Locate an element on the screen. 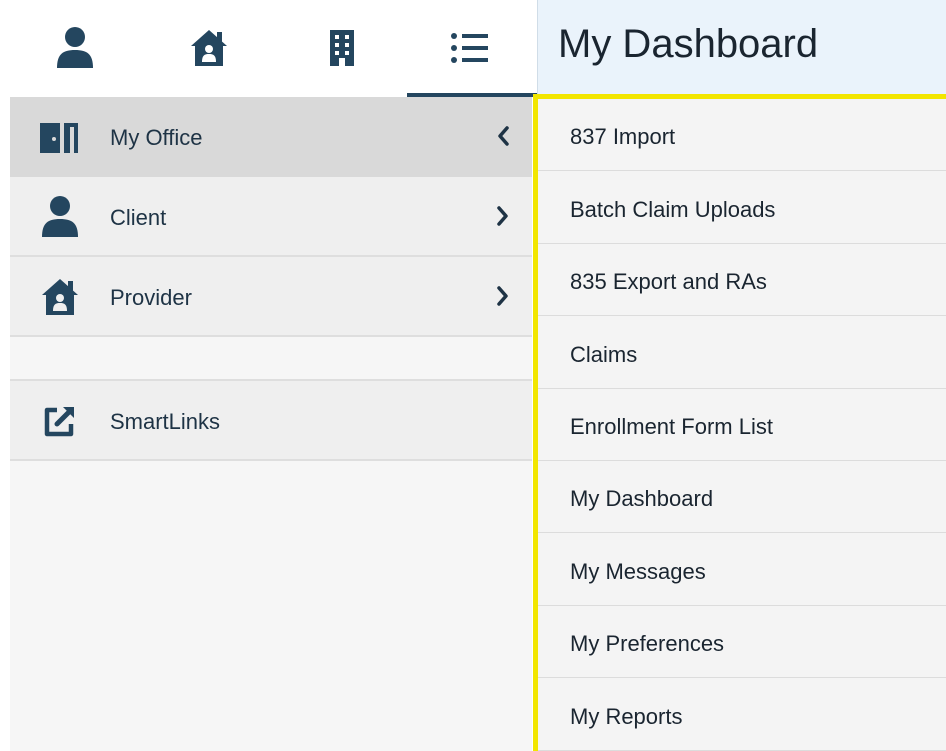  sidebar-item-provider: Provider is located at coordinates (271, 297).